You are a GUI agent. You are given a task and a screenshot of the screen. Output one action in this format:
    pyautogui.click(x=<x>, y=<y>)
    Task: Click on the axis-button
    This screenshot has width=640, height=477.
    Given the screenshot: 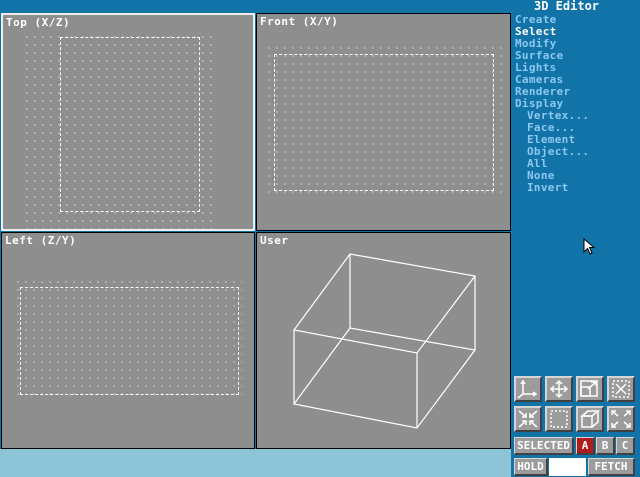 What is the action you would take?
    pyautogui.click(x=528, y=389)
    